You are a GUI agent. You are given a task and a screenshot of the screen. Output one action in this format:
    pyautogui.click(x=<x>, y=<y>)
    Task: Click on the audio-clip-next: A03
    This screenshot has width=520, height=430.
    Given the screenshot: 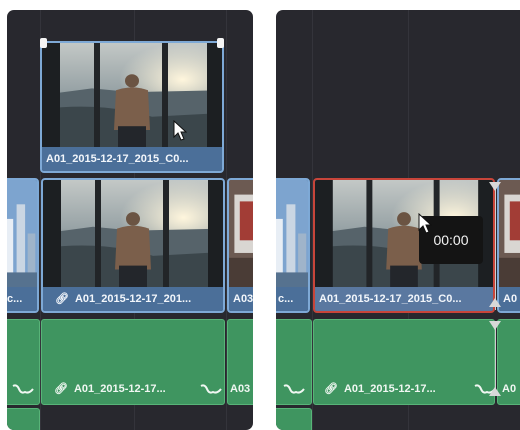 What is the action you would take?
    pyautogui.click(x=240, y=362)
    